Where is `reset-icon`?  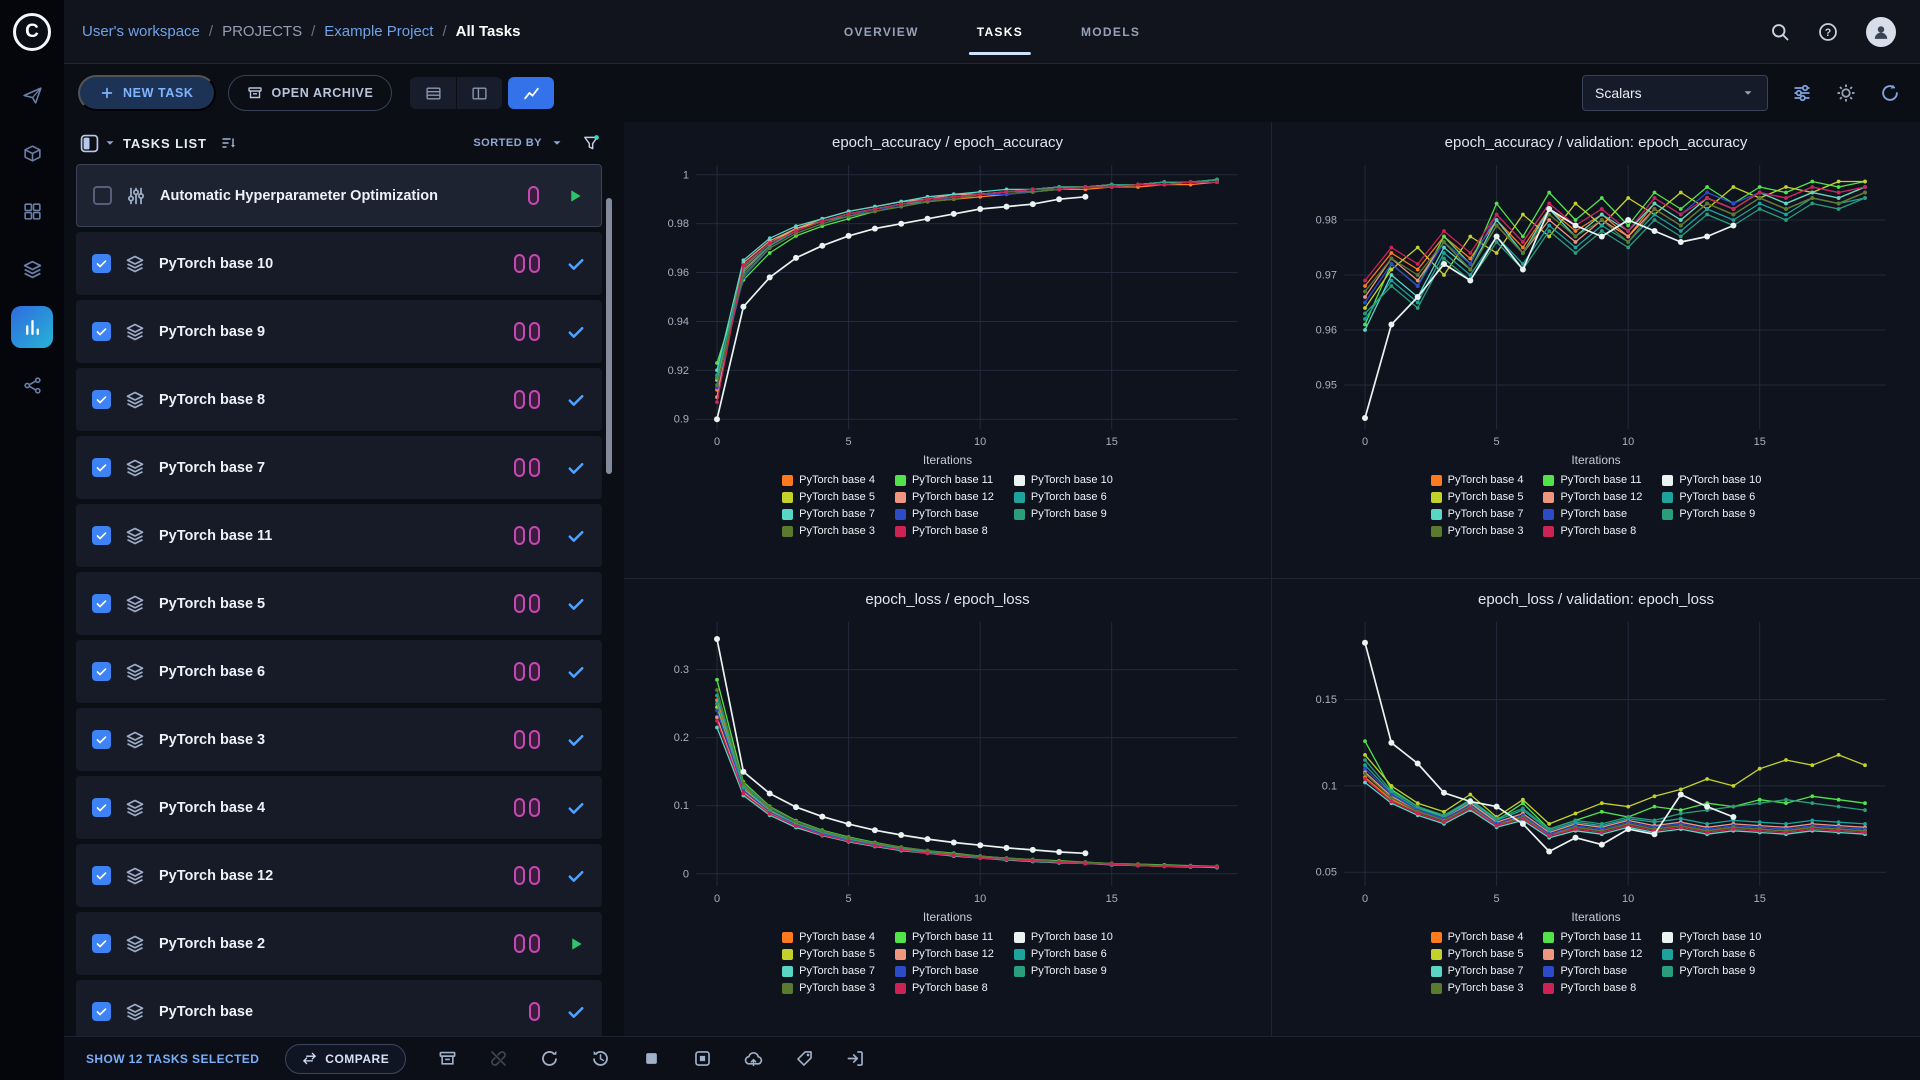 reset-icon is located at coordinates (549, 1058).